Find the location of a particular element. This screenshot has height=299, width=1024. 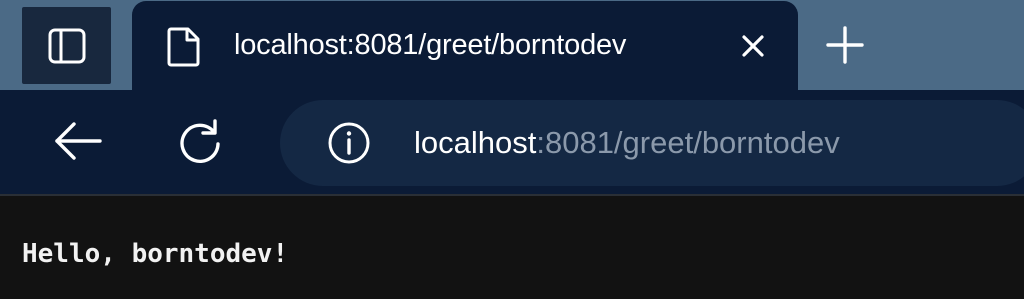

plus-icon is located at coordinates (845, 45).